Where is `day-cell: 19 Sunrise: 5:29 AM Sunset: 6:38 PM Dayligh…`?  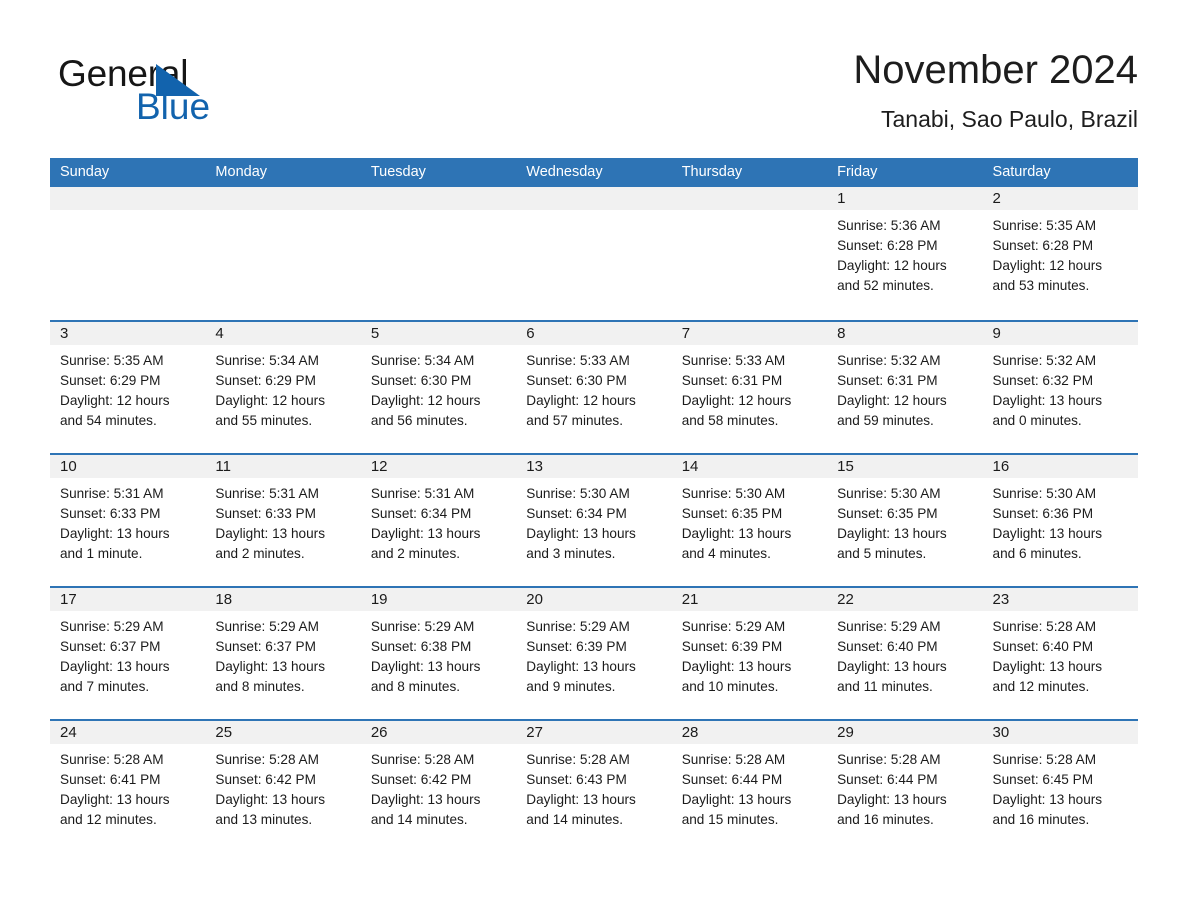 day-cell: 19 Sunrise: 5:29 AM Sunset: 6:38 PM Dayligh… is located at coordinates (438, 653).